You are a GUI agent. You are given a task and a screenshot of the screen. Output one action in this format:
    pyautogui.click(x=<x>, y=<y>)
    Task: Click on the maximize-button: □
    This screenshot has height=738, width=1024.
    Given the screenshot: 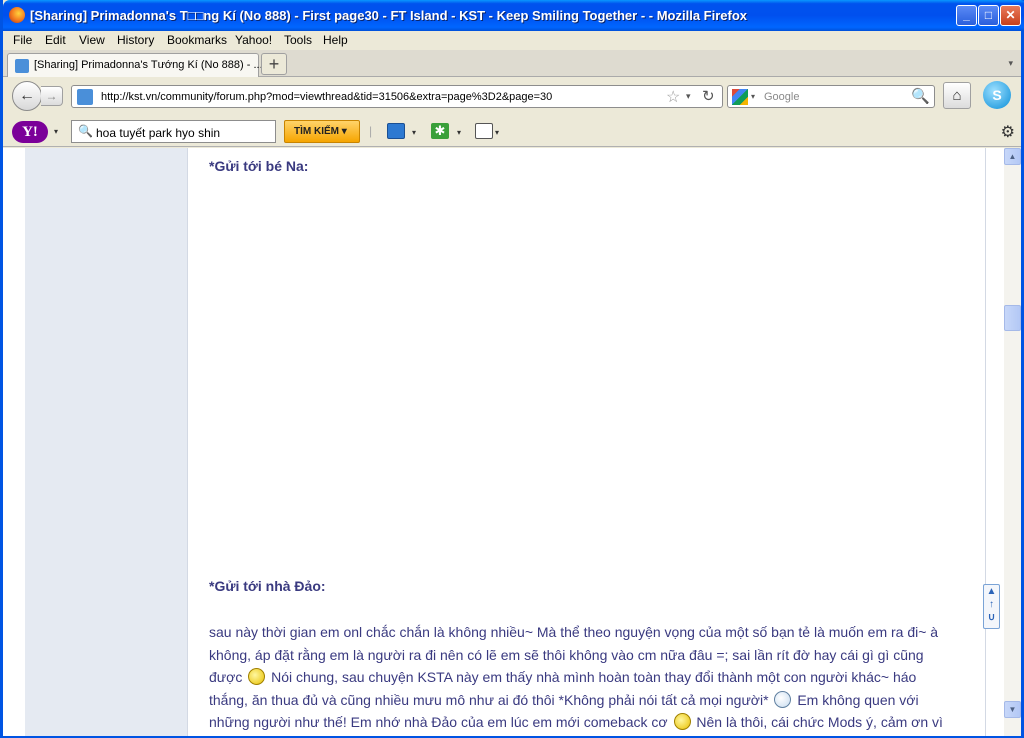 What is the action you would take?
    pyautogui.click(x=988, y=15)
    